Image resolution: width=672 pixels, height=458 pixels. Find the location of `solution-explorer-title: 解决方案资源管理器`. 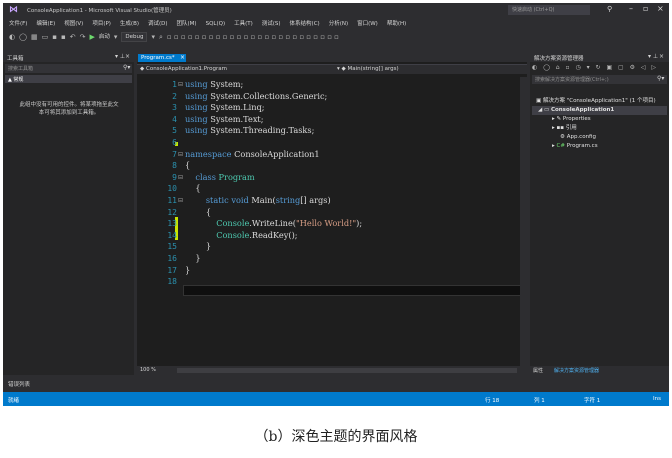

solution-explorer-title: 解决方案资源管理器 is located at coordinates (559, 59).